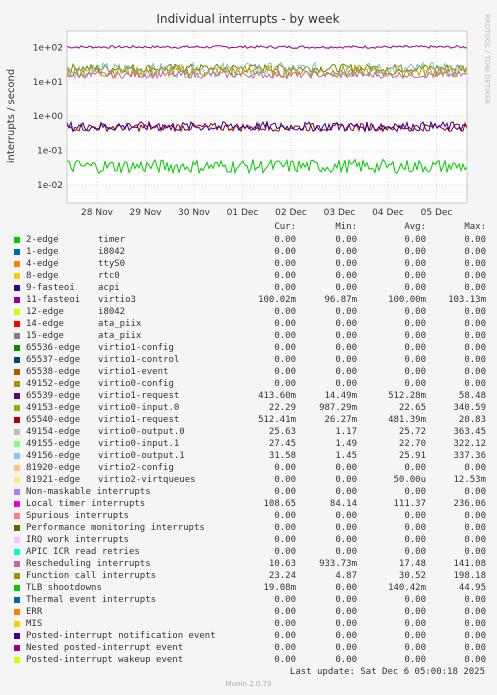 The width and height of the screenshot is (497, 695). Describe the element at coordinates (112, 252) in the screenshot. I see `legend-device: i8042` at that location.